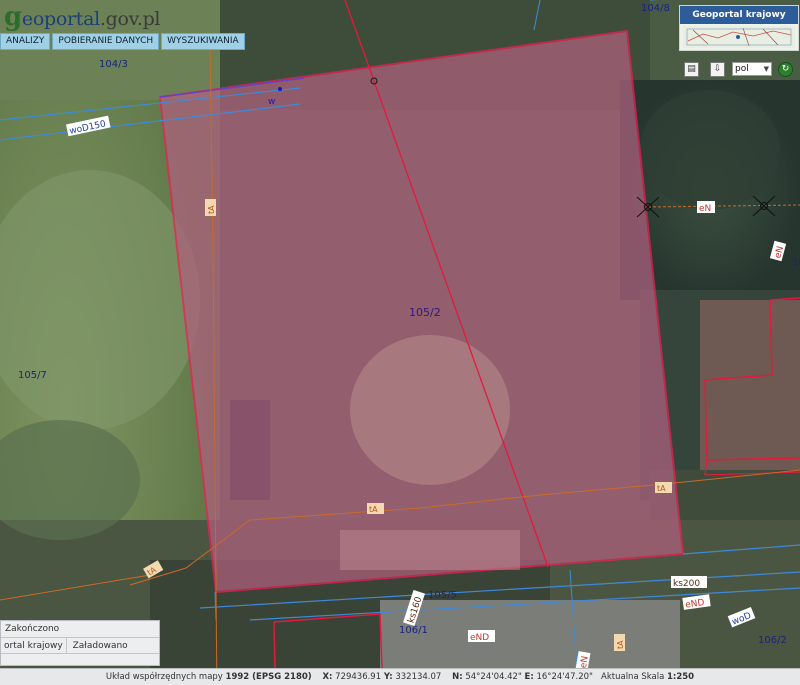 The width and height of the screenshot is (800, 685). I want to click on utility-label-ta-5: tA, so click(620, 644).